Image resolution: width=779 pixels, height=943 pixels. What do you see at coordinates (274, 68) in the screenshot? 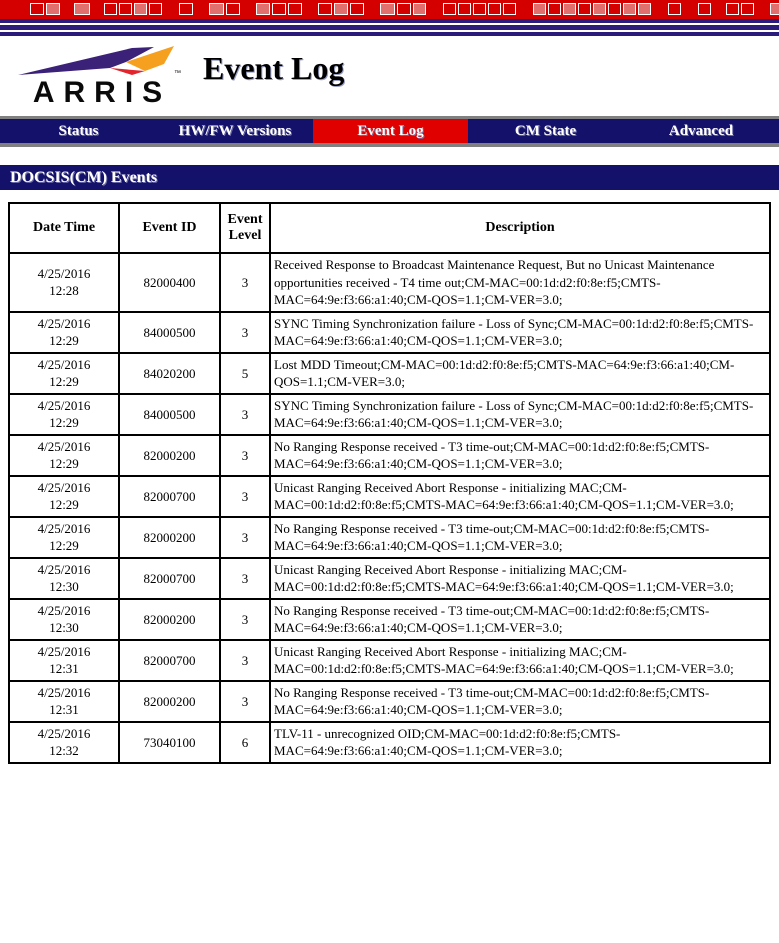
I see `page-title: Event Log` at bounding box center [274, 68].